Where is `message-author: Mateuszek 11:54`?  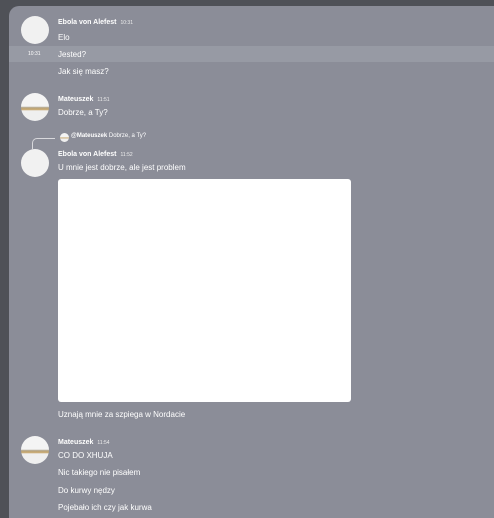 message-author: Mateuszek 11:54 is located at coordinates (84, 443).